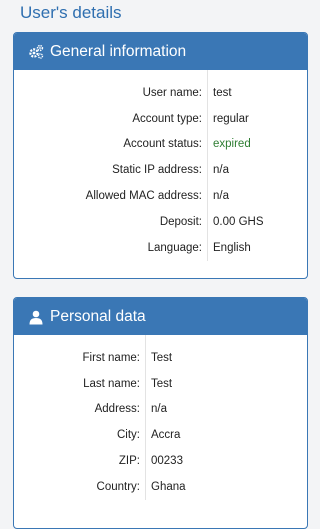 The image size is (320, 529). What do you see at coordinates (118, 51) in the screenshot?
I see `general-information-title: General information` at bounding box center [118, 51].